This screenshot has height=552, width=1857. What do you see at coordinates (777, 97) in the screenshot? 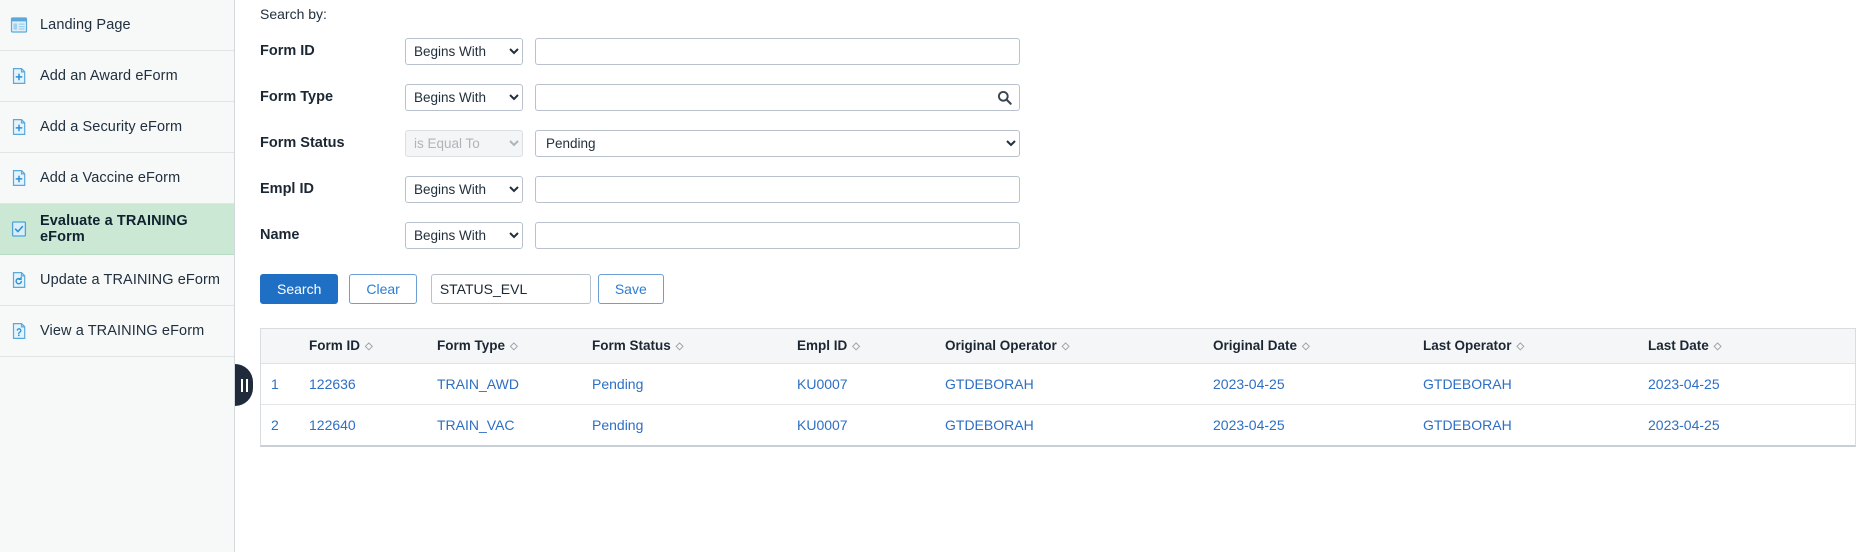
I see `form-type-input` at bounding box center [777, 97].